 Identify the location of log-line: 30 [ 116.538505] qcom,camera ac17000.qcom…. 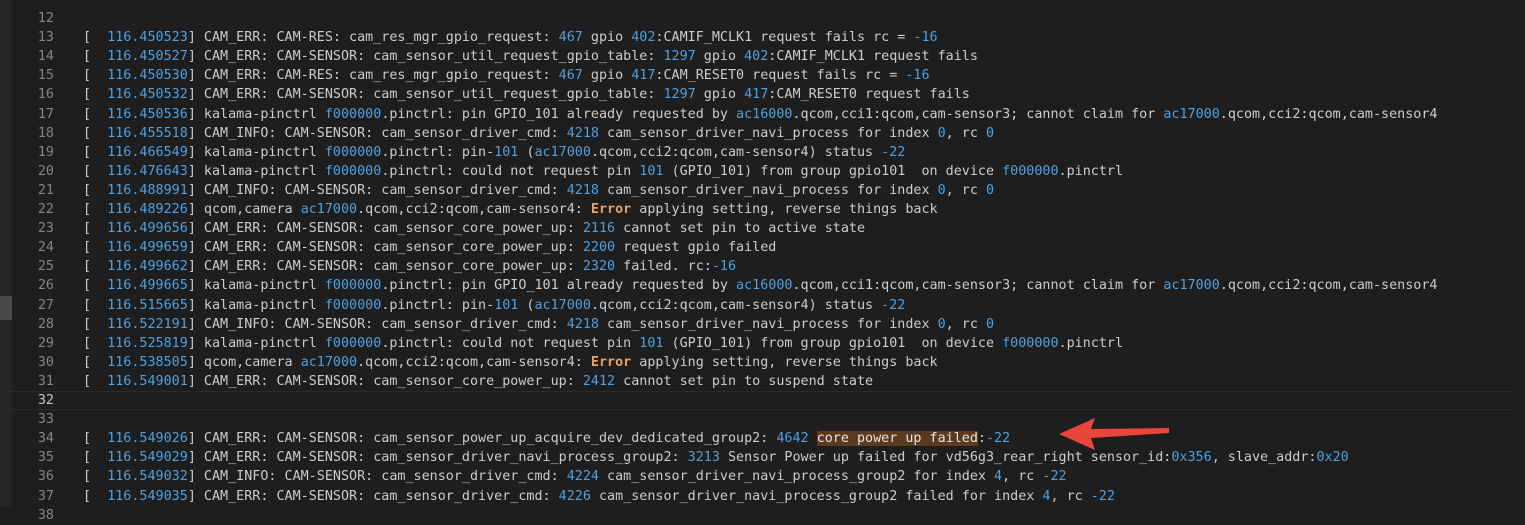
(762, 362).